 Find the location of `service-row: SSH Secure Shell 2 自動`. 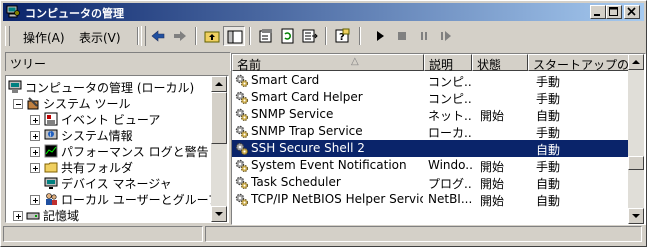

service-row: SSH Secure Shell 2 自動 is located at coordinates (430, 148).